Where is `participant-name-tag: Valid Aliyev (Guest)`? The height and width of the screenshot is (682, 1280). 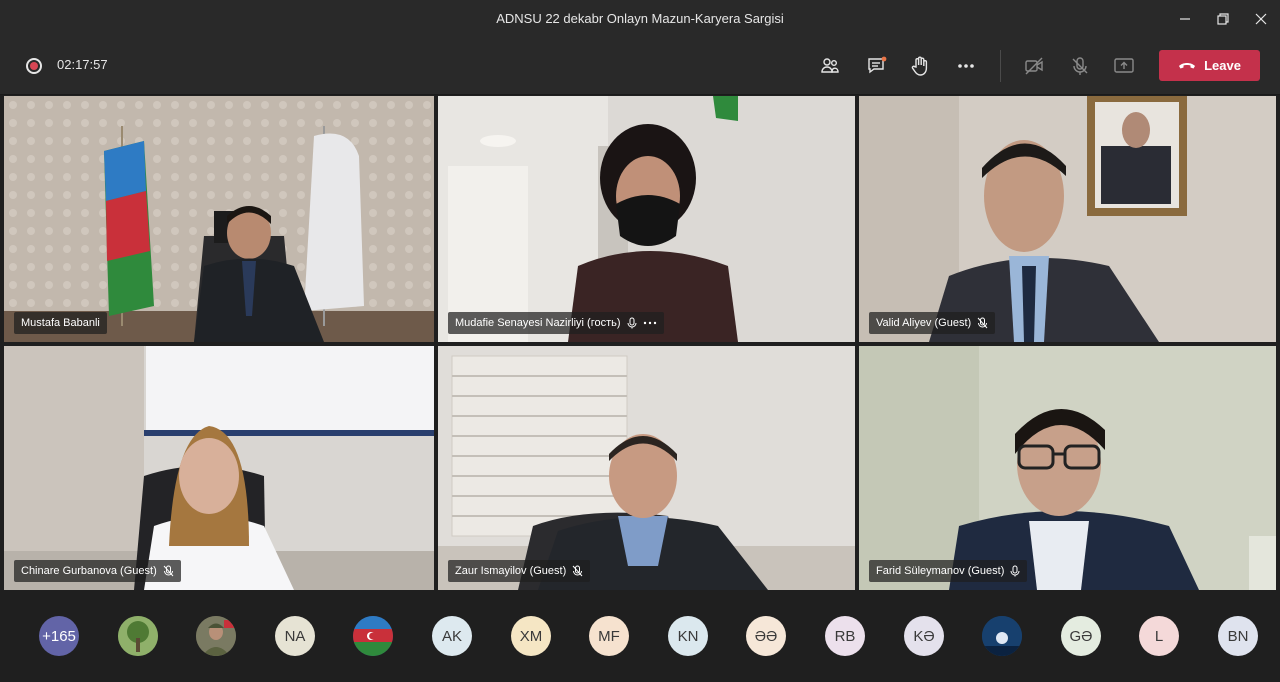
participant-name-tag: Valid Aliyev (Guest) is located at coordinates (932, 323).